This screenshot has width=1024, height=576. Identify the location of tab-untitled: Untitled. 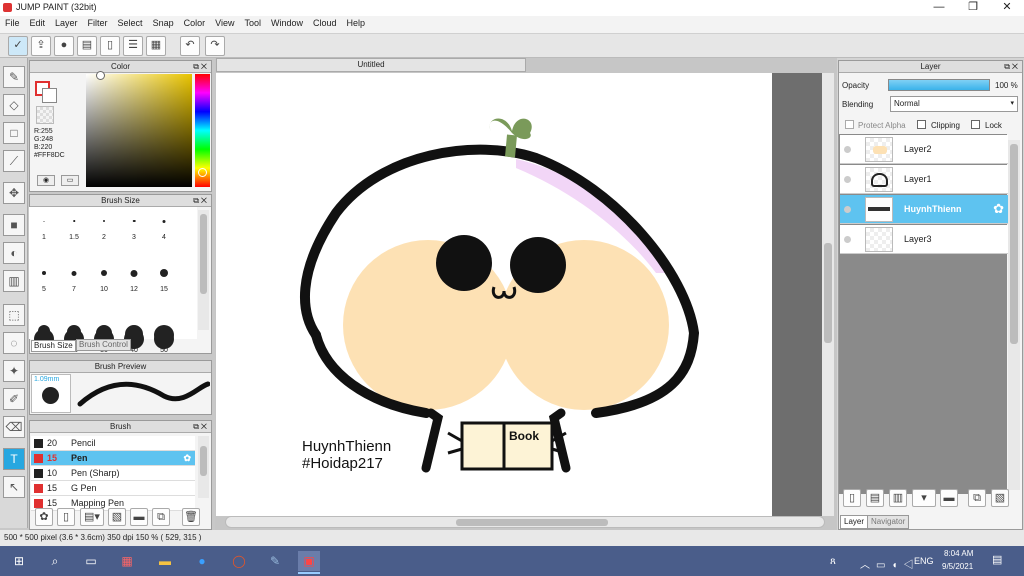
(371, 65).